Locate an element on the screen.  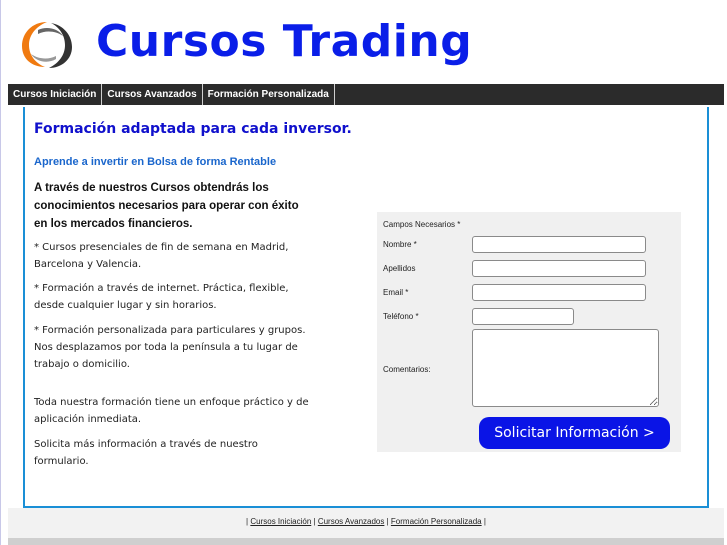
required-note: Campos Necesarios * is located at coordinates (422, 224).